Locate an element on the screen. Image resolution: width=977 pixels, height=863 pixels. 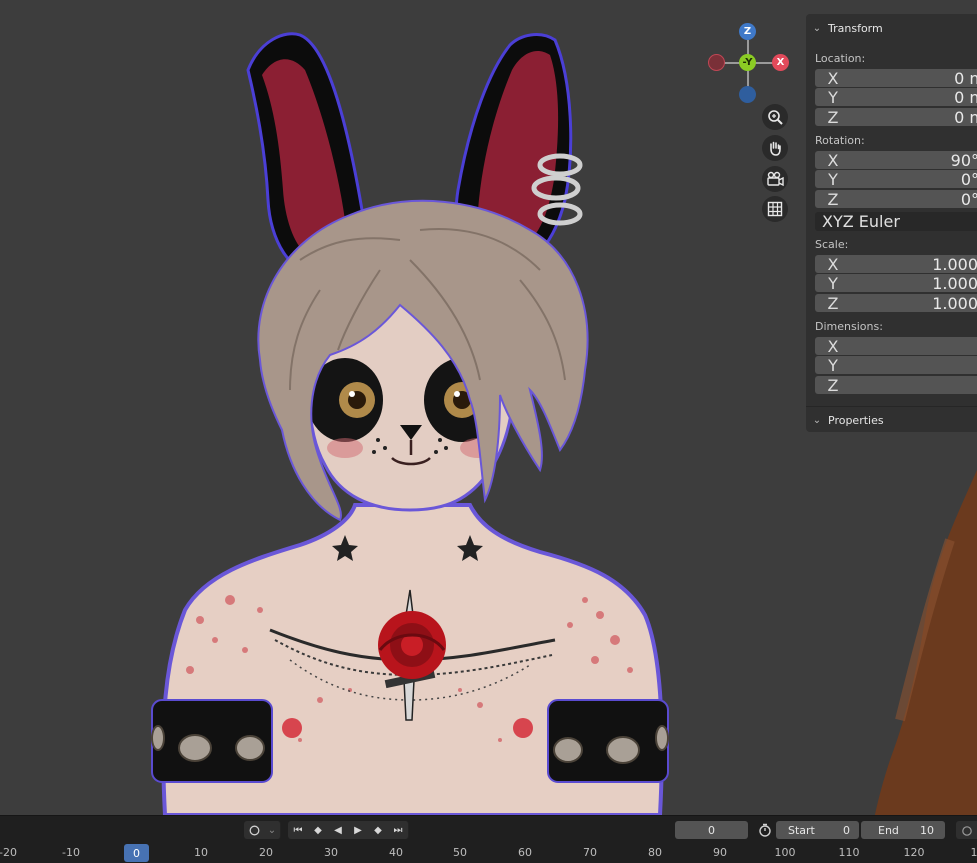
gizmo-x-axis: X is located at coordinates (780, 62).